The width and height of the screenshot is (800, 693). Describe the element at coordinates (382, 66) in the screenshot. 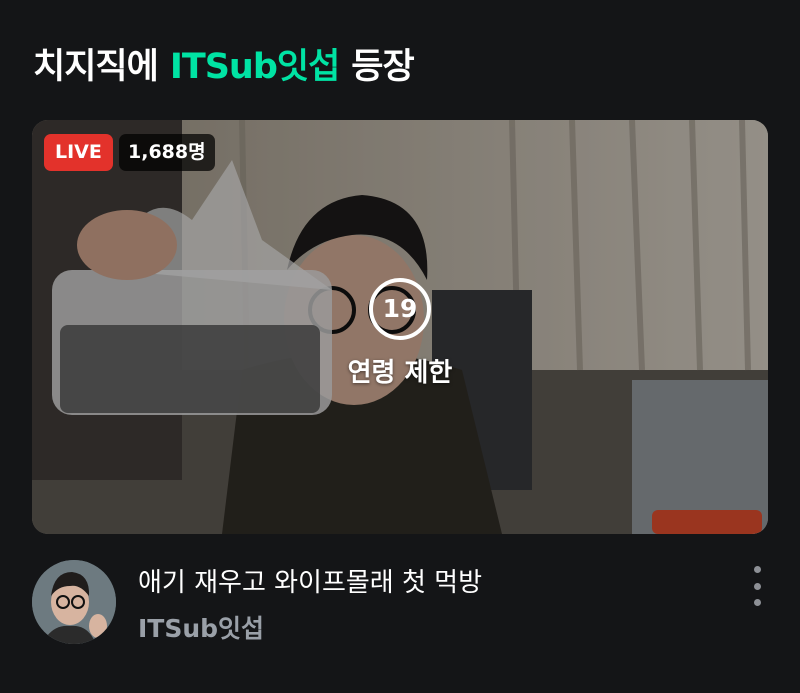

I see `headline-suffix: 등장` at that location.